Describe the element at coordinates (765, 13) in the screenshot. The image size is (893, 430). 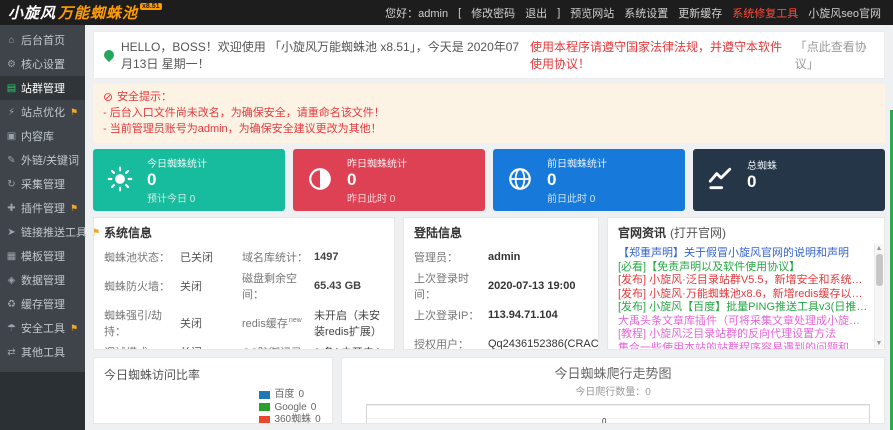
I see `repair-tool-link: 系统修复工具` at that location.